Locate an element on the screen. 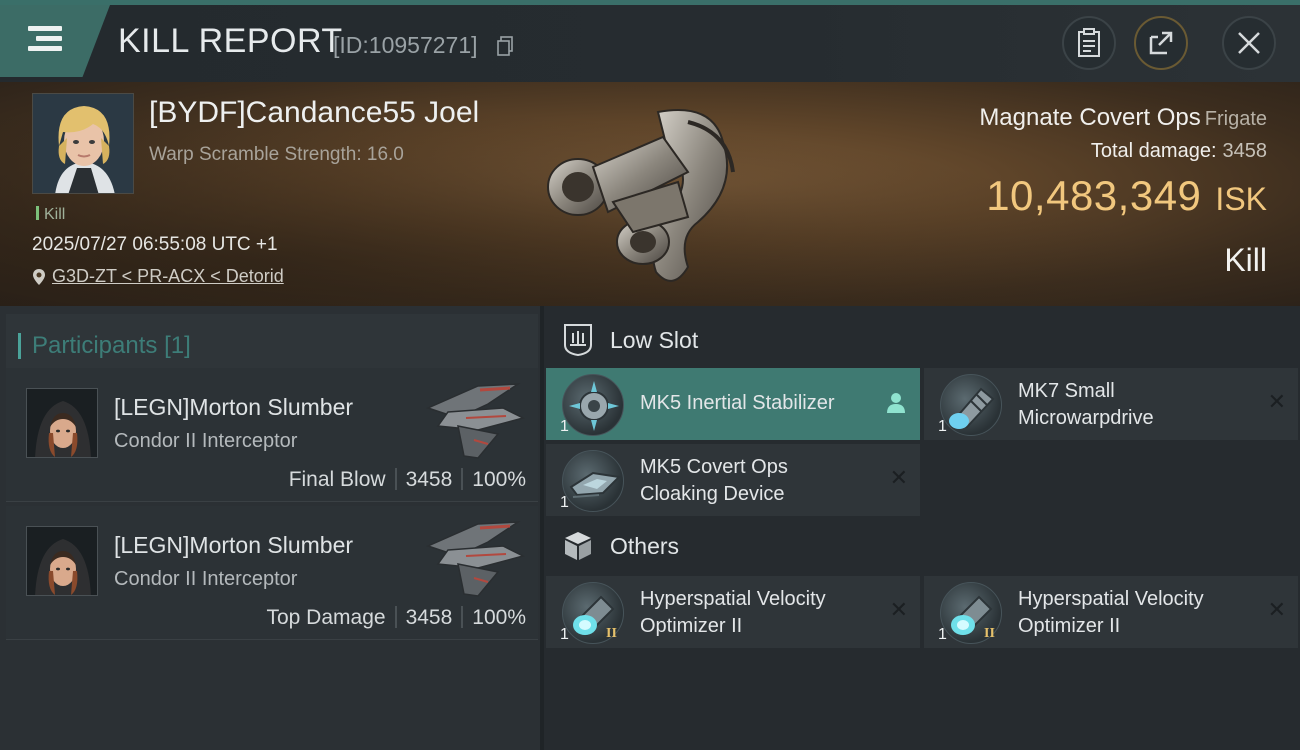 The width and height of the screenshot is (1300, 750). close-icon is located at coordinates (1249, 43).